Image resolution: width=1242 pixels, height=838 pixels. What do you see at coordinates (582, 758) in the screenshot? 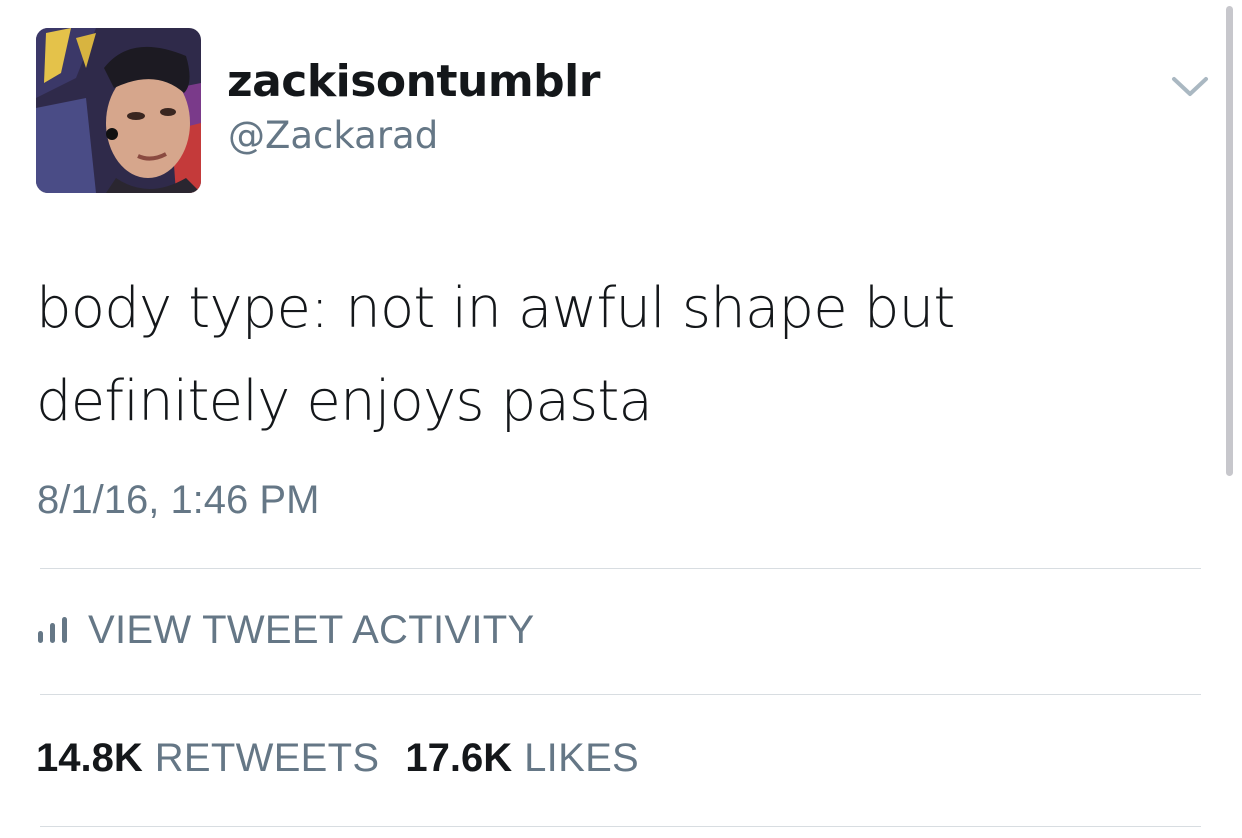
I see `likes-label: LIKES` at bounding box center [582, 758].